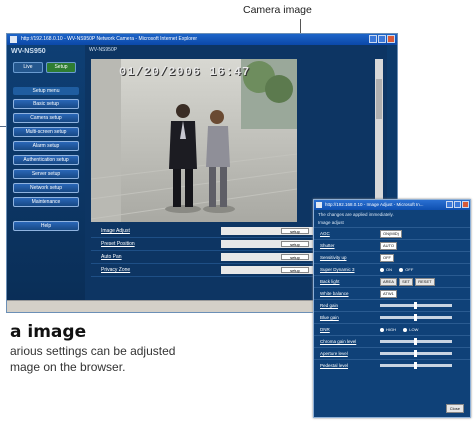 This screenshot has width=474, height=423. What do you see at coordinates (330, 281) in the screenshot?
I see `back-light-label: Back light` at bounding box center [330, 281].